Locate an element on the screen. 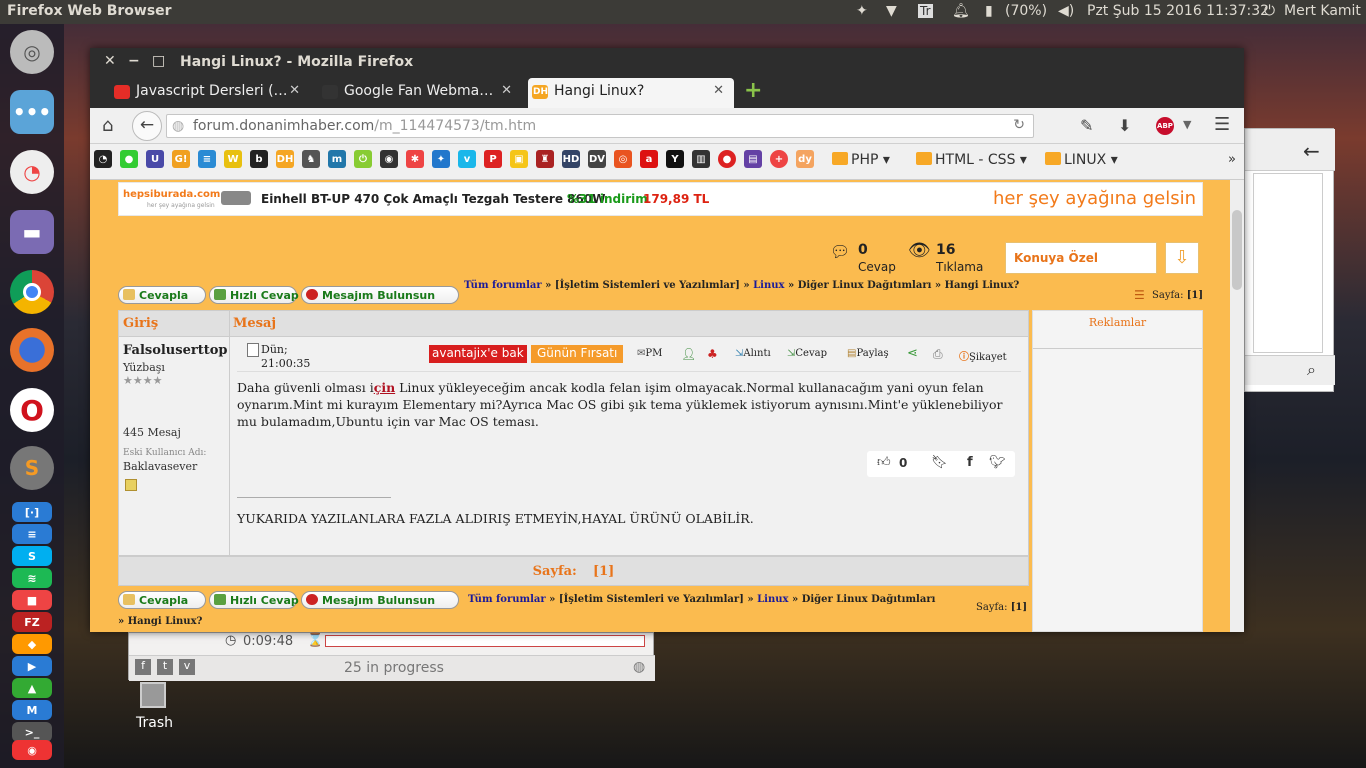 This screenshot has height=768, width=1366. sublime-icon: S is located at coordinates (32, 468).